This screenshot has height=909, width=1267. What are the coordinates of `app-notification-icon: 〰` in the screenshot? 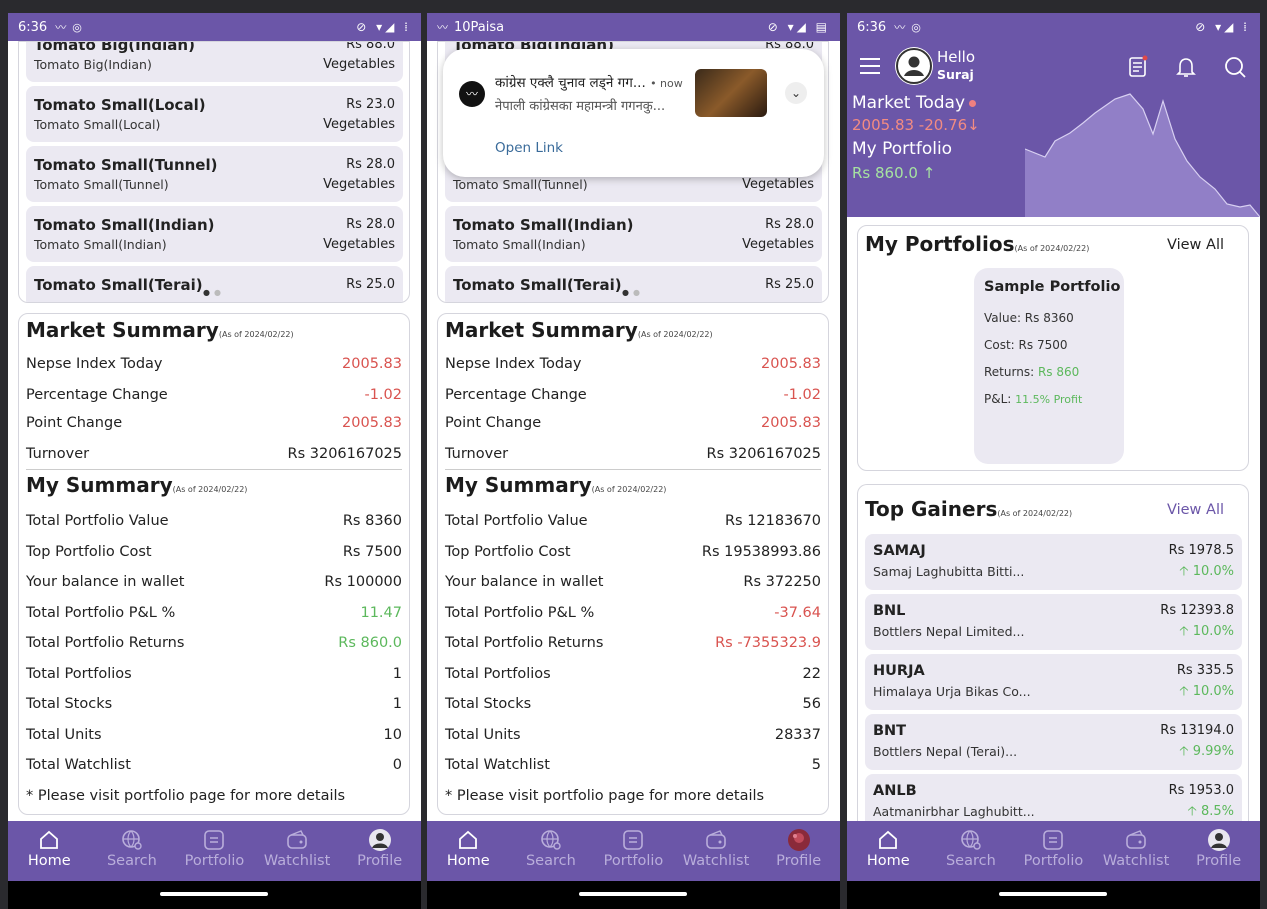 It's located at (442, 27).